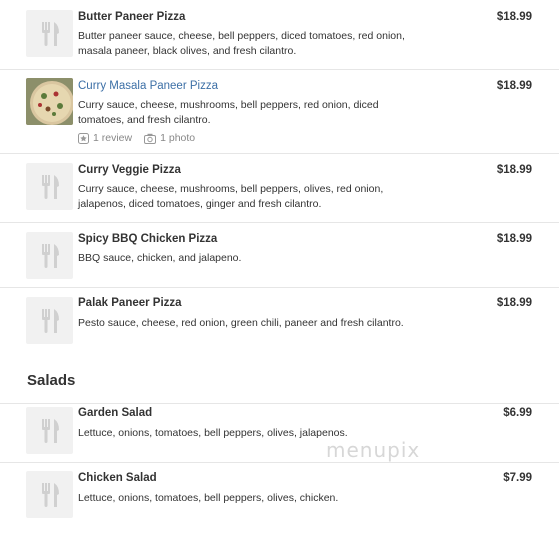 The width and height of the screenshot is (559, 536). I want to click on photos-link: 1 photo, so click(169, 138).